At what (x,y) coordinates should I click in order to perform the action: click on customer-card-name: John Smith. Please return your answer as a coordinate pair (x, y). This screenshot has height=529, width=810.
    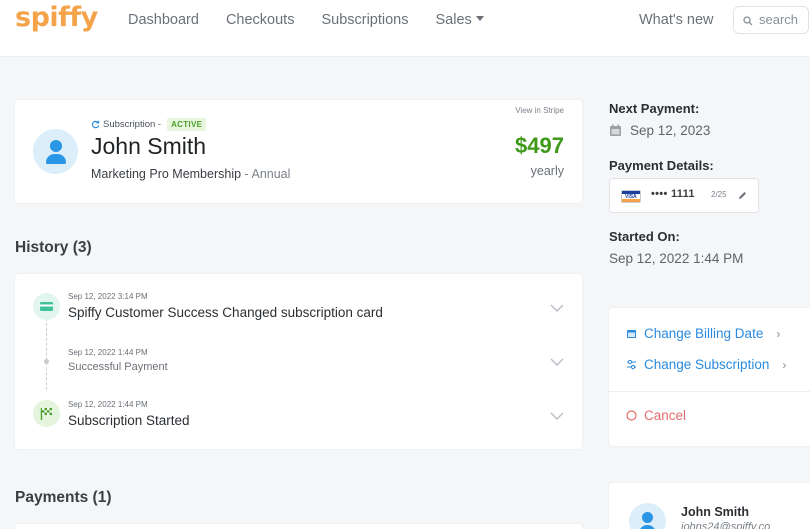
    Looking at the image, I should click on (715, 512).